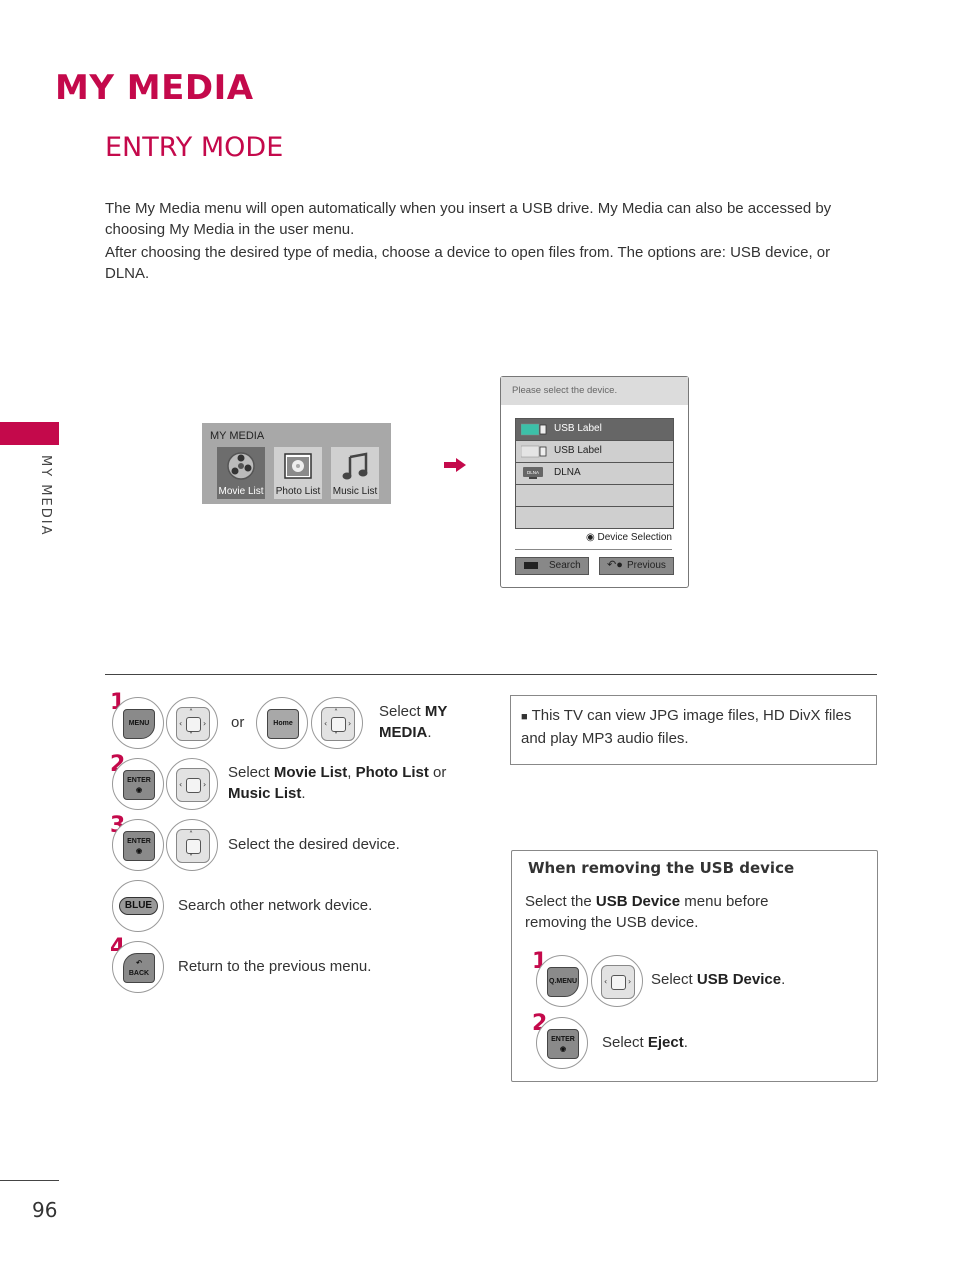  I want to click on device-selection-label: Device Selection, so click(634, 537).